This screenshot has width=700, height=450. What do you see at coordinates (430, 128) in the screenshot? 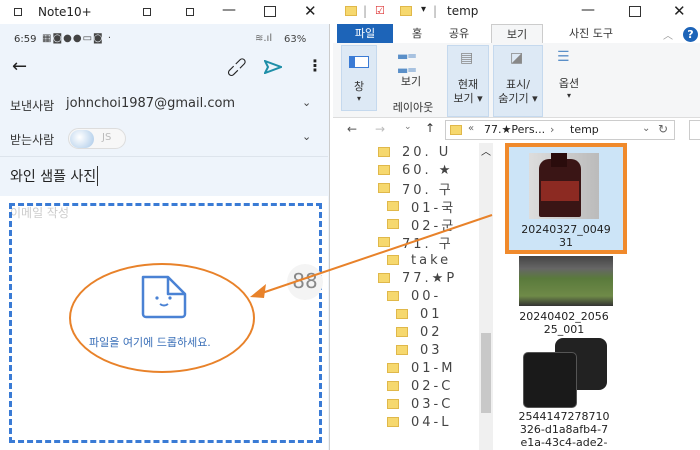
I see `up-button: ↑` at bounding box center [430, 128].